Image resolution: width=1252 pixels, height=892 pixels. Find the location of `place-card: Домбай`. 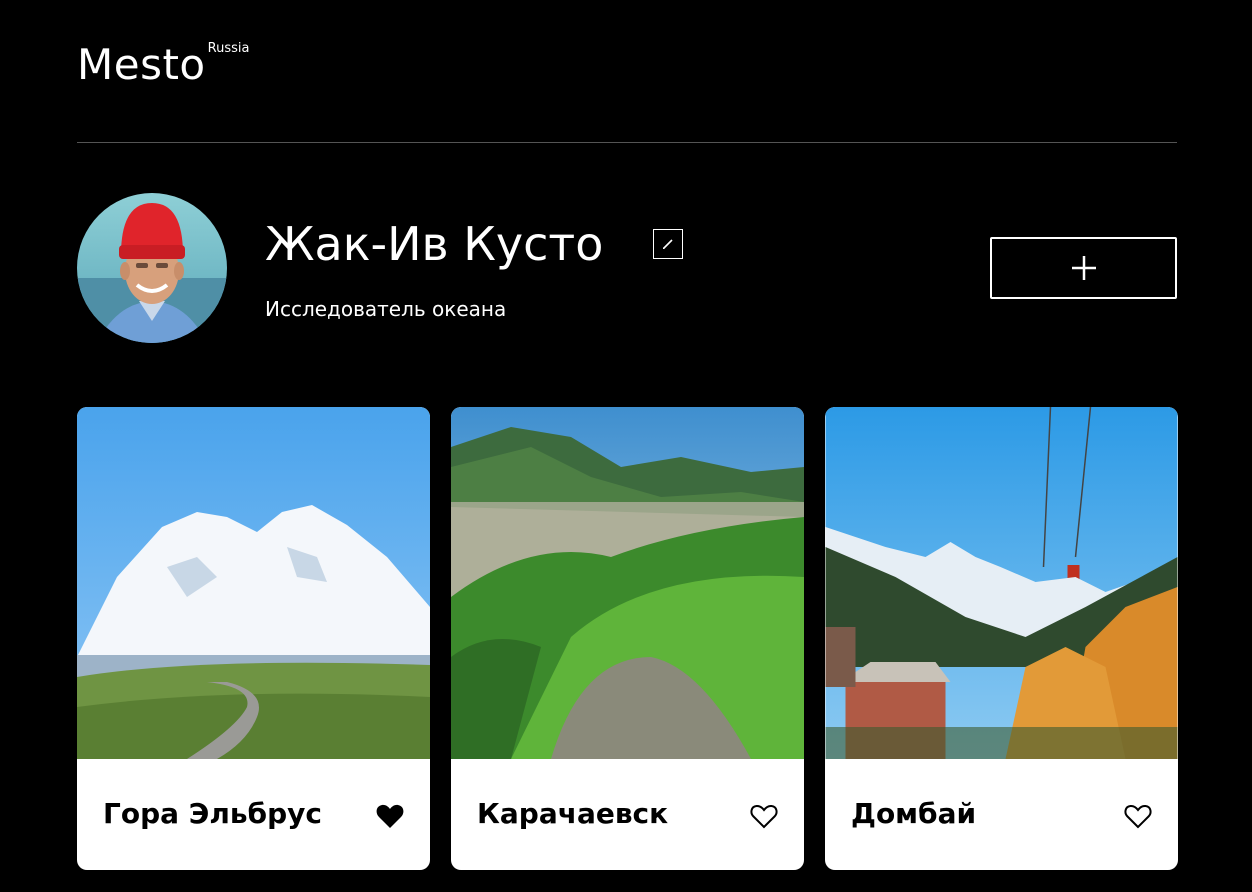

place-card: Домбай is located at coordinates (1001, 638).